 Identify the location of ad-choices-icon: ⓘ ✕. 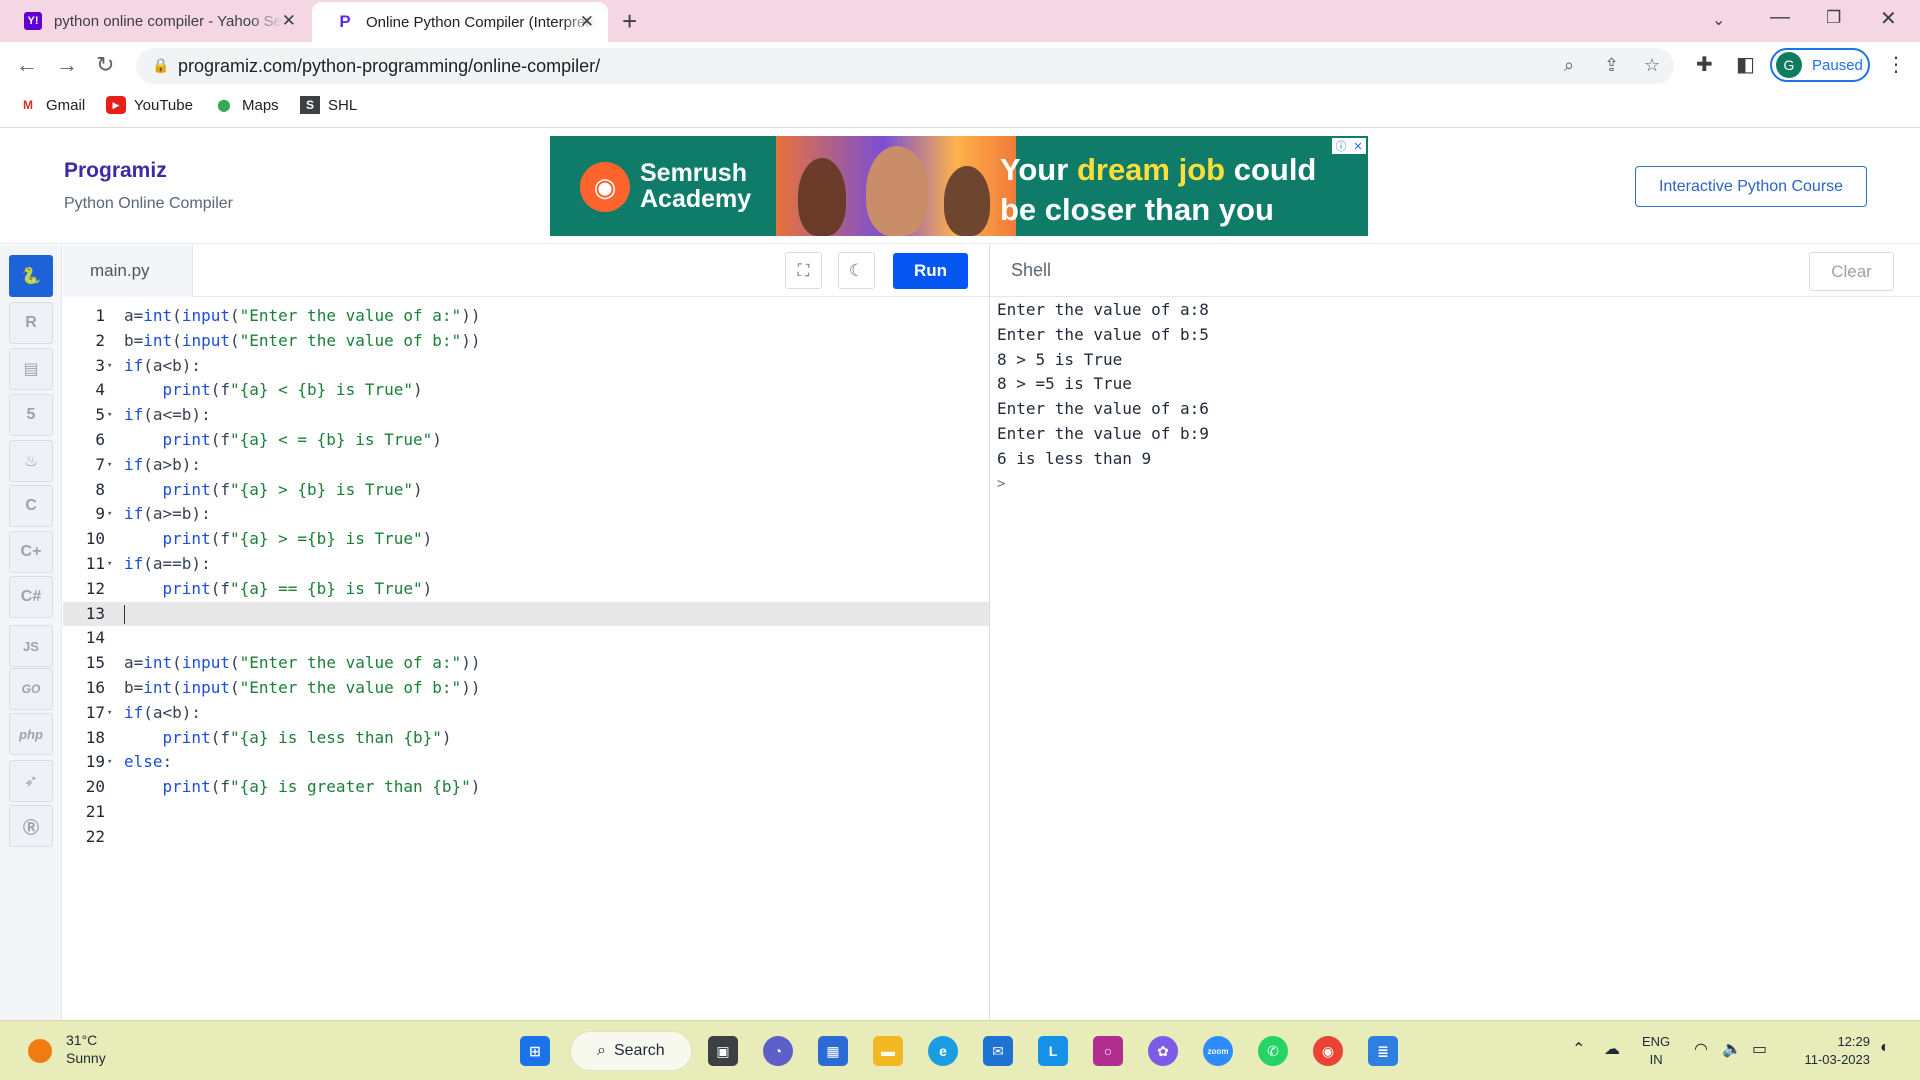
(1349, 146).